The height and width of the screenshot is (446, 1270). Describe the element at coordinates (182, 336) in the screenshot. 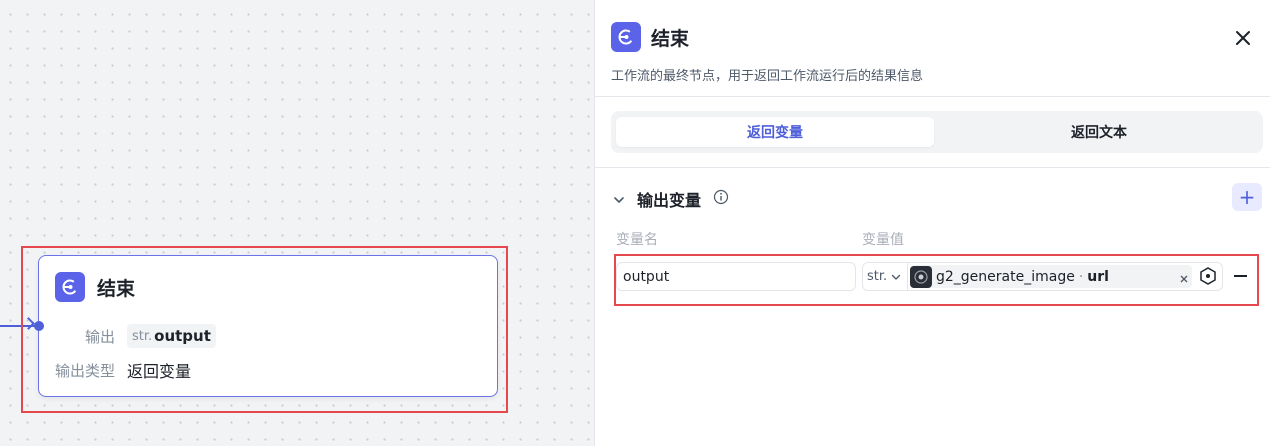

I see `output-name: output` at that location.